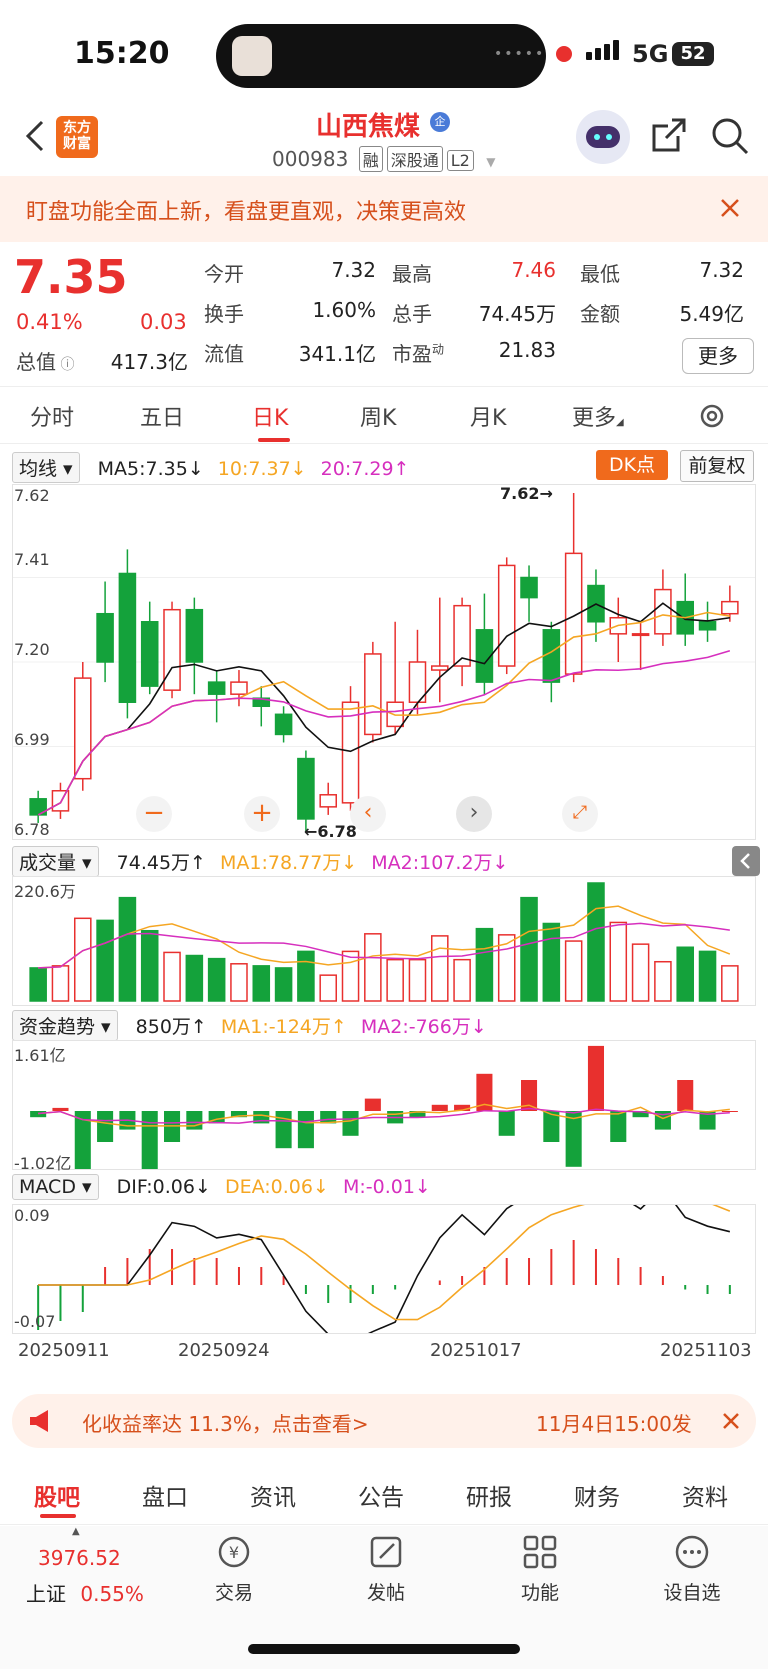 The width and height of the screenshot is (768, 1669). What do you see at coordinates (150, 469) in the screenshot?
I see `ma5-value: MA5:7.35↓` at bounding box center [150, 469].